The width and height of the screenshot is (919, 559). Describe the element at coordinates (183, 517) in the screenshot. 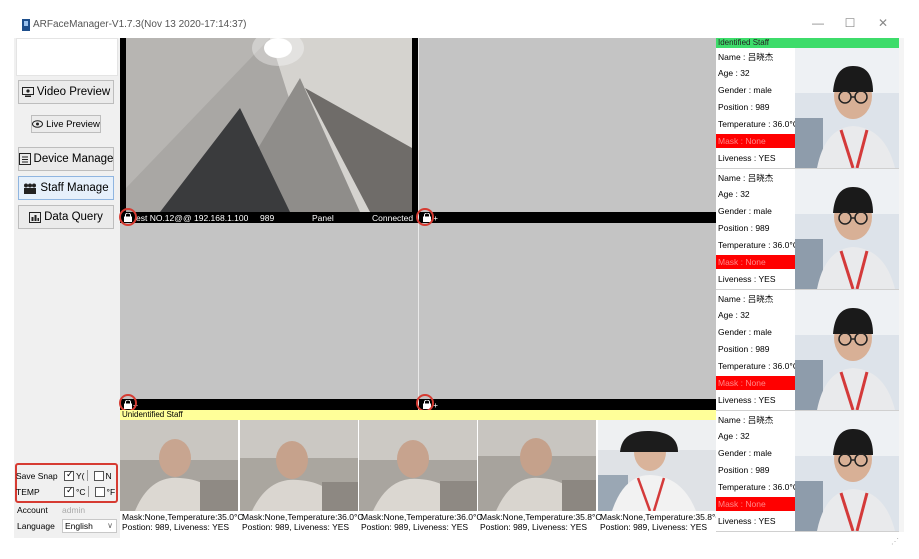

I see `snapshot-info: Mask:None,Temperature:35.0°C` at that location.